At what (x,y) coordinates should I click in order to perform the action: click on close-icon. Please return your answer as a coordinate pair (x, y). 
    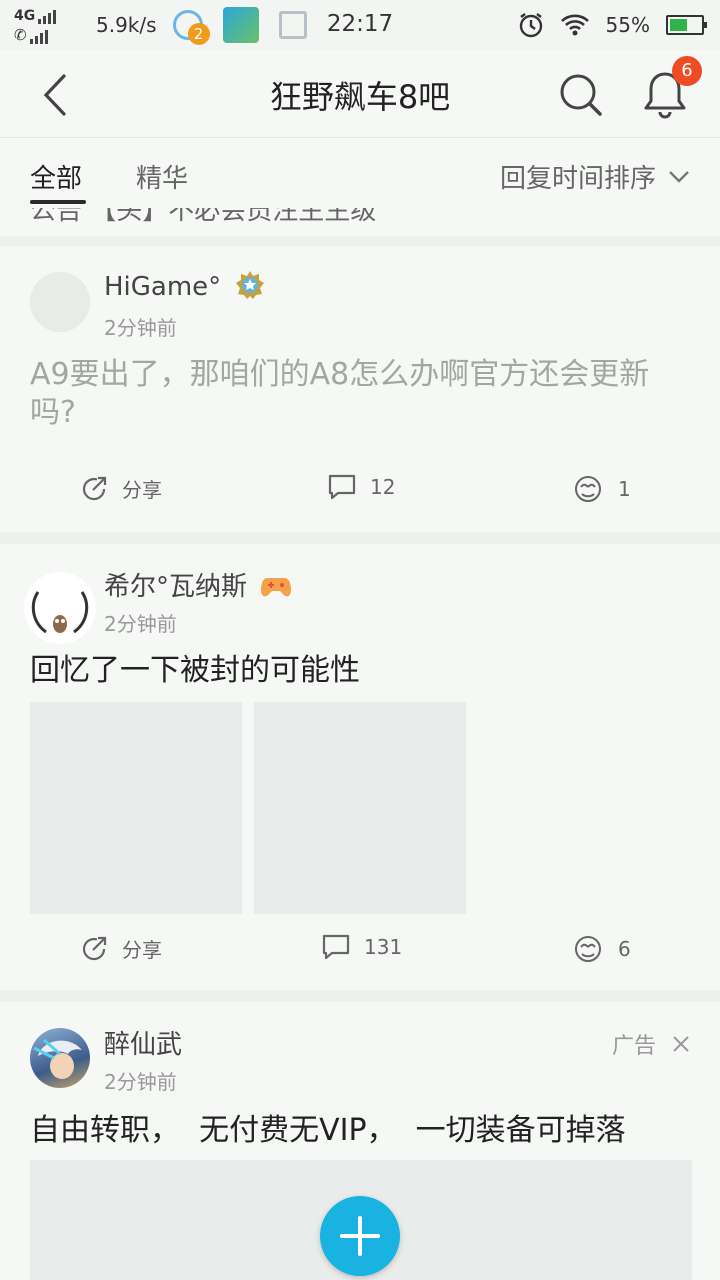
    Looking at the image, I should click on (681, 1044).